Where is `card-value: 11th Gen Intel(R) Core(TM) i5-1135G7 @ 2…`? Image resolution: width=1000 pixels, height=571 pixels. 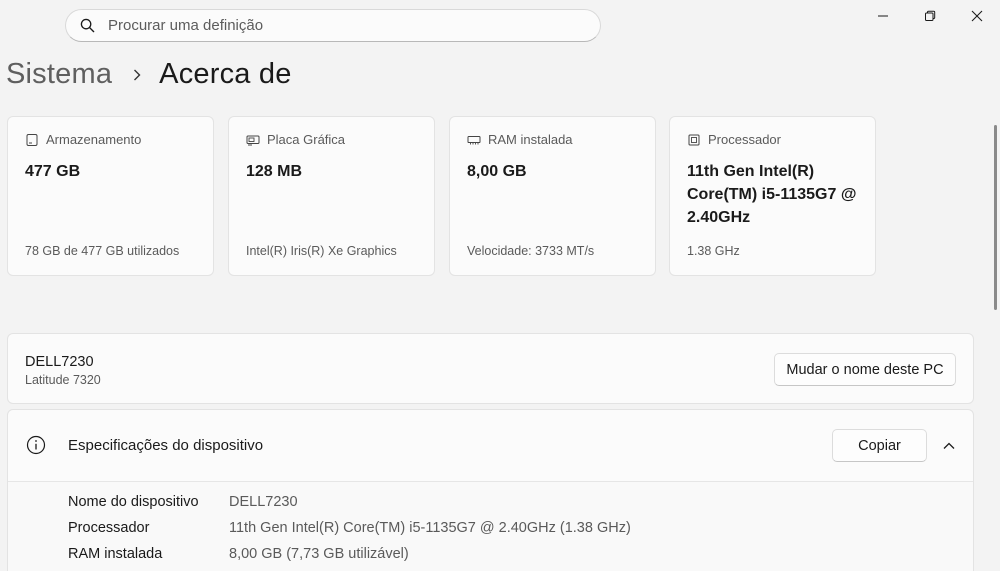 card-value: 11th Gen Intel(R) Core(TM) i5-1135G7 @ 2… is located at coordinates (772, 194).